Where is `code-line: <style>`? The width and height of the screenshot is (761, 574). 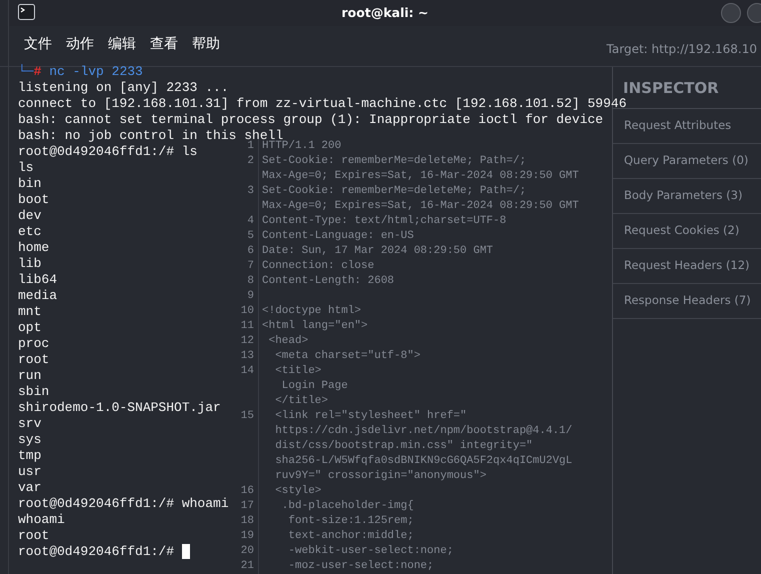
code-line: <style> is located at coordinates (298, 491).